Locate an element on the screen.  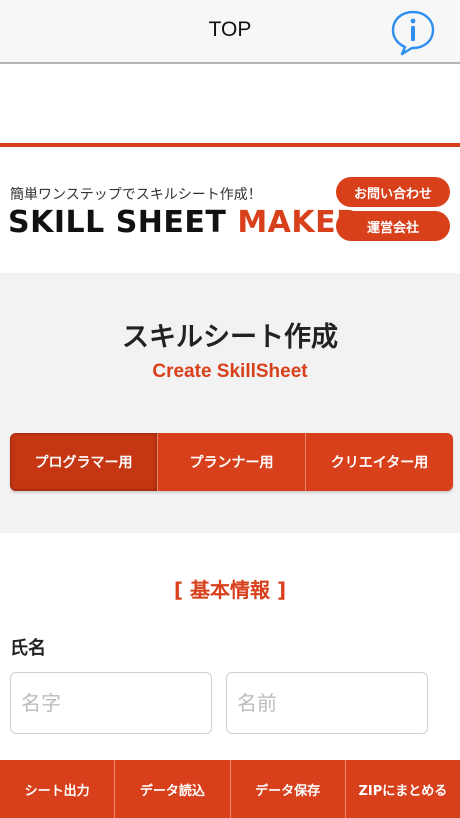
basic-info-heading: [ 基本情報 ] is located at coordinates (230, 590).